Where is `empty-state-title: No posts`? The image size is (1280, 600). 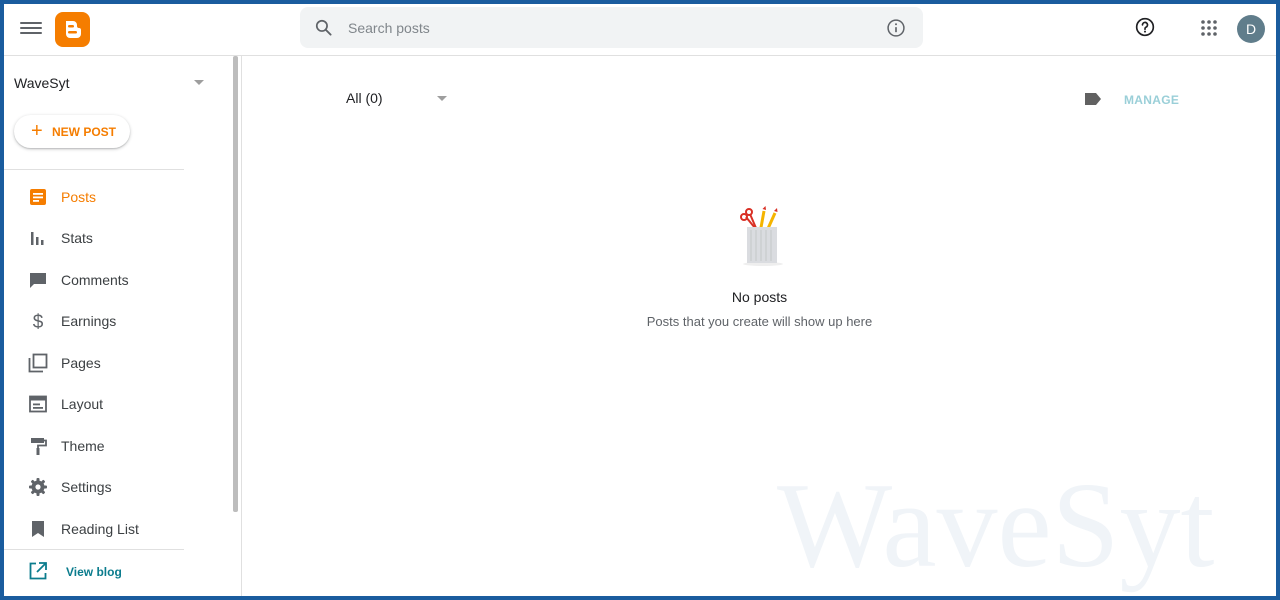
empty-state-title: No posts is located at coordinates (759, 297).